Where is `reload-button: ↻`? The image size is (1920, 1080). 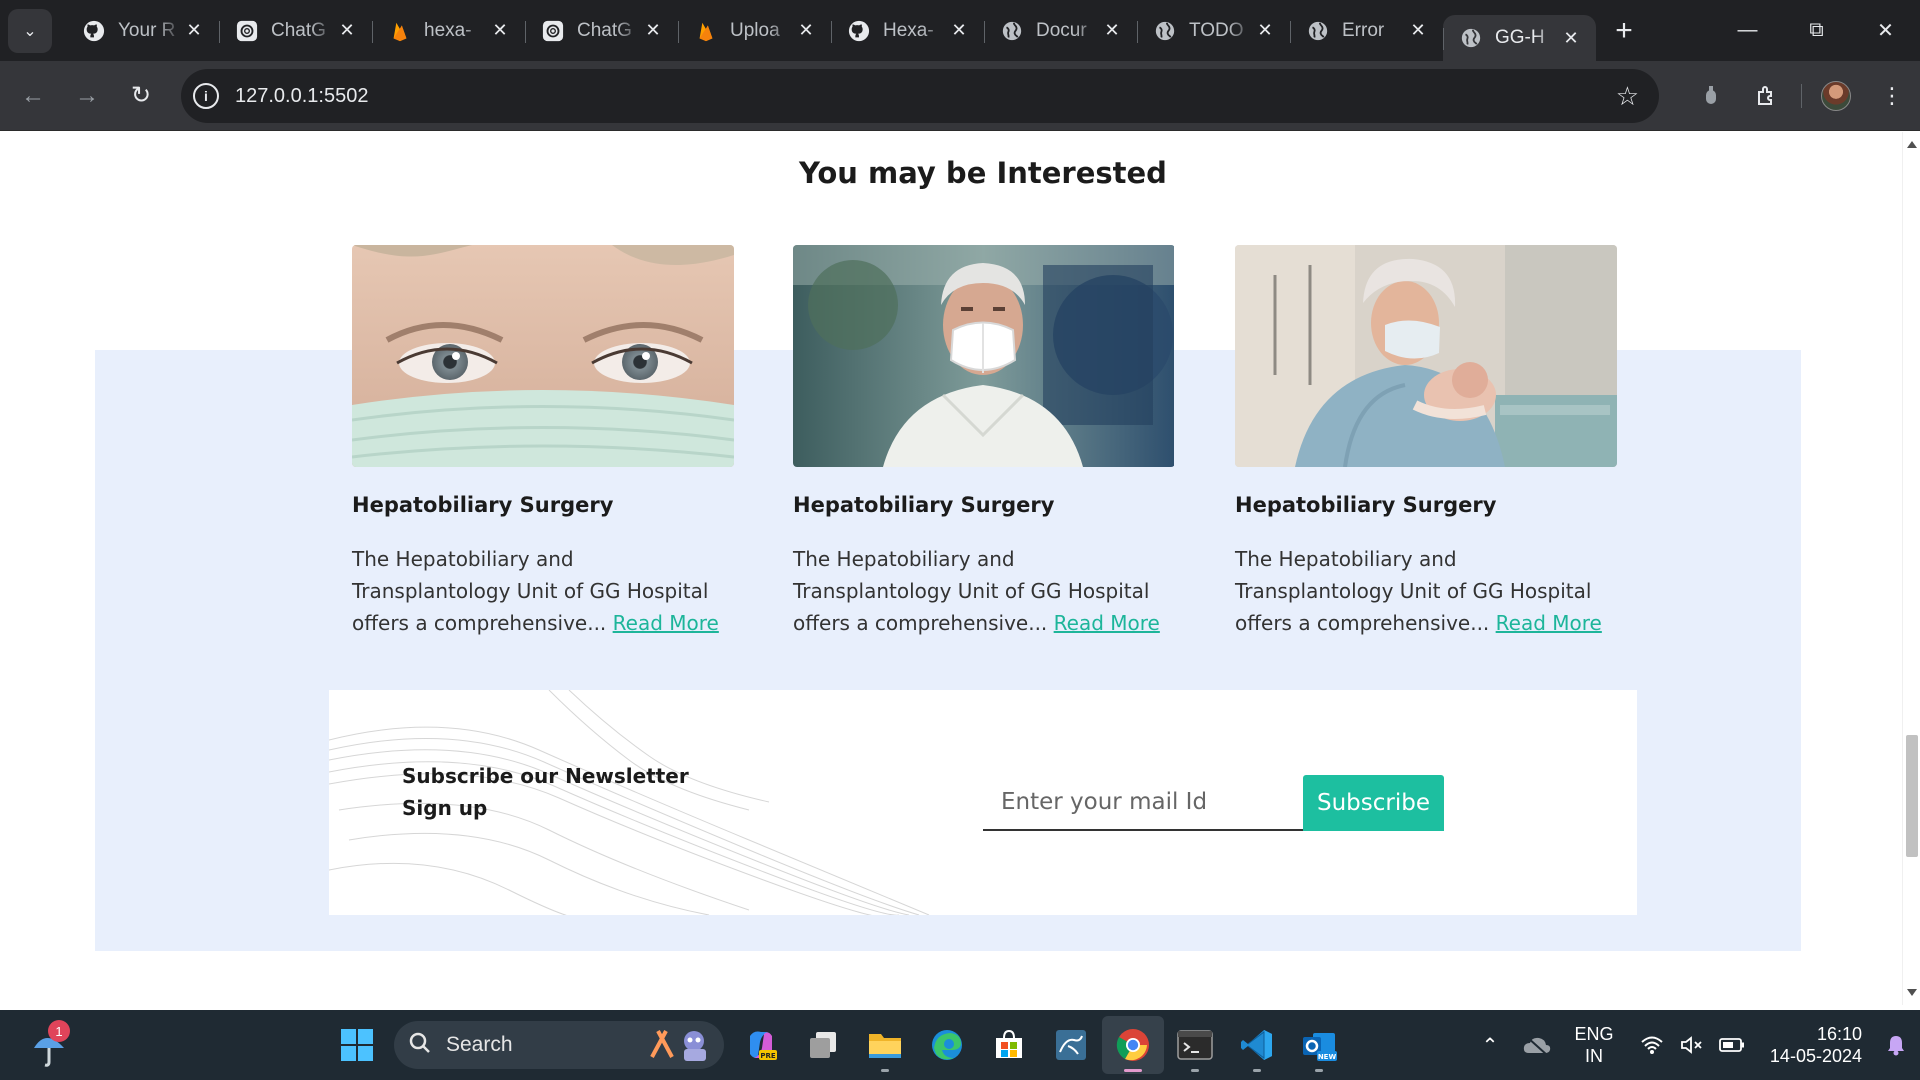
reload-button: ↻ is located at coordinates (141, 96).